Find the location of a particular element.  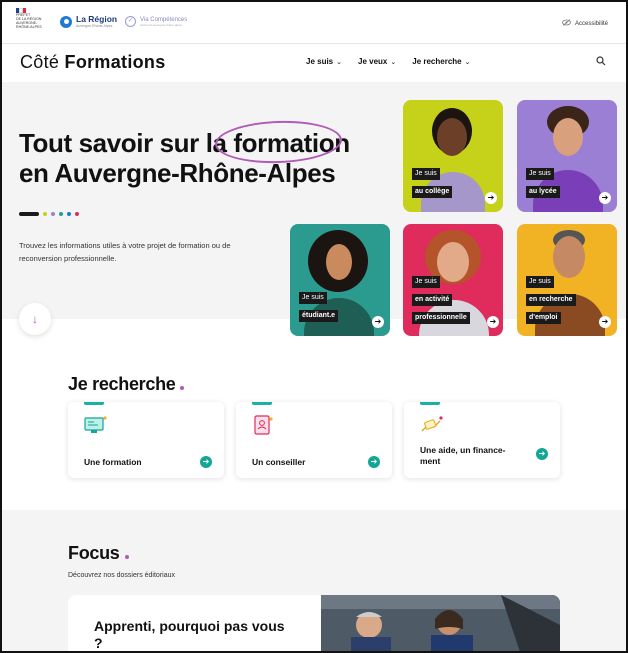

focus-title: Focus is located at coordinates (98, 553).